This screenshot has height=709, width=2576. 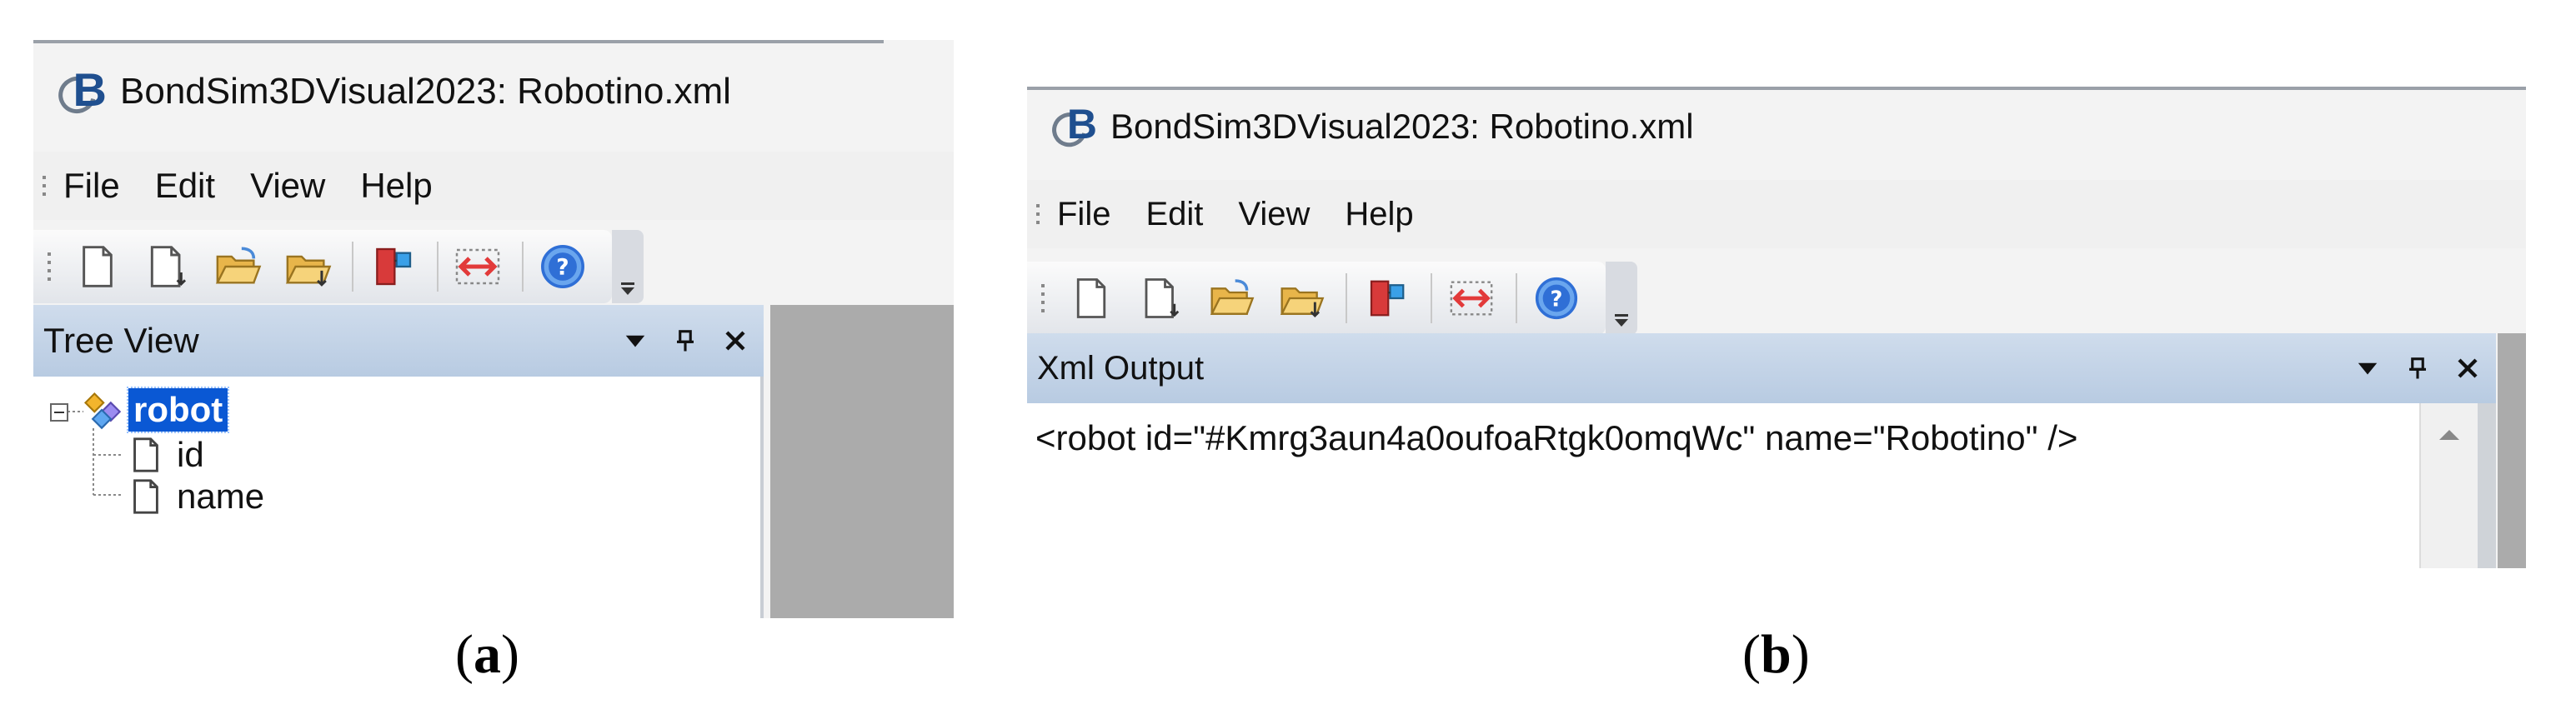 What do you see at coordinates (2448, 485) in the screenshot?
I see `vertical-scrollbar` at bounding box center [2448, 485].